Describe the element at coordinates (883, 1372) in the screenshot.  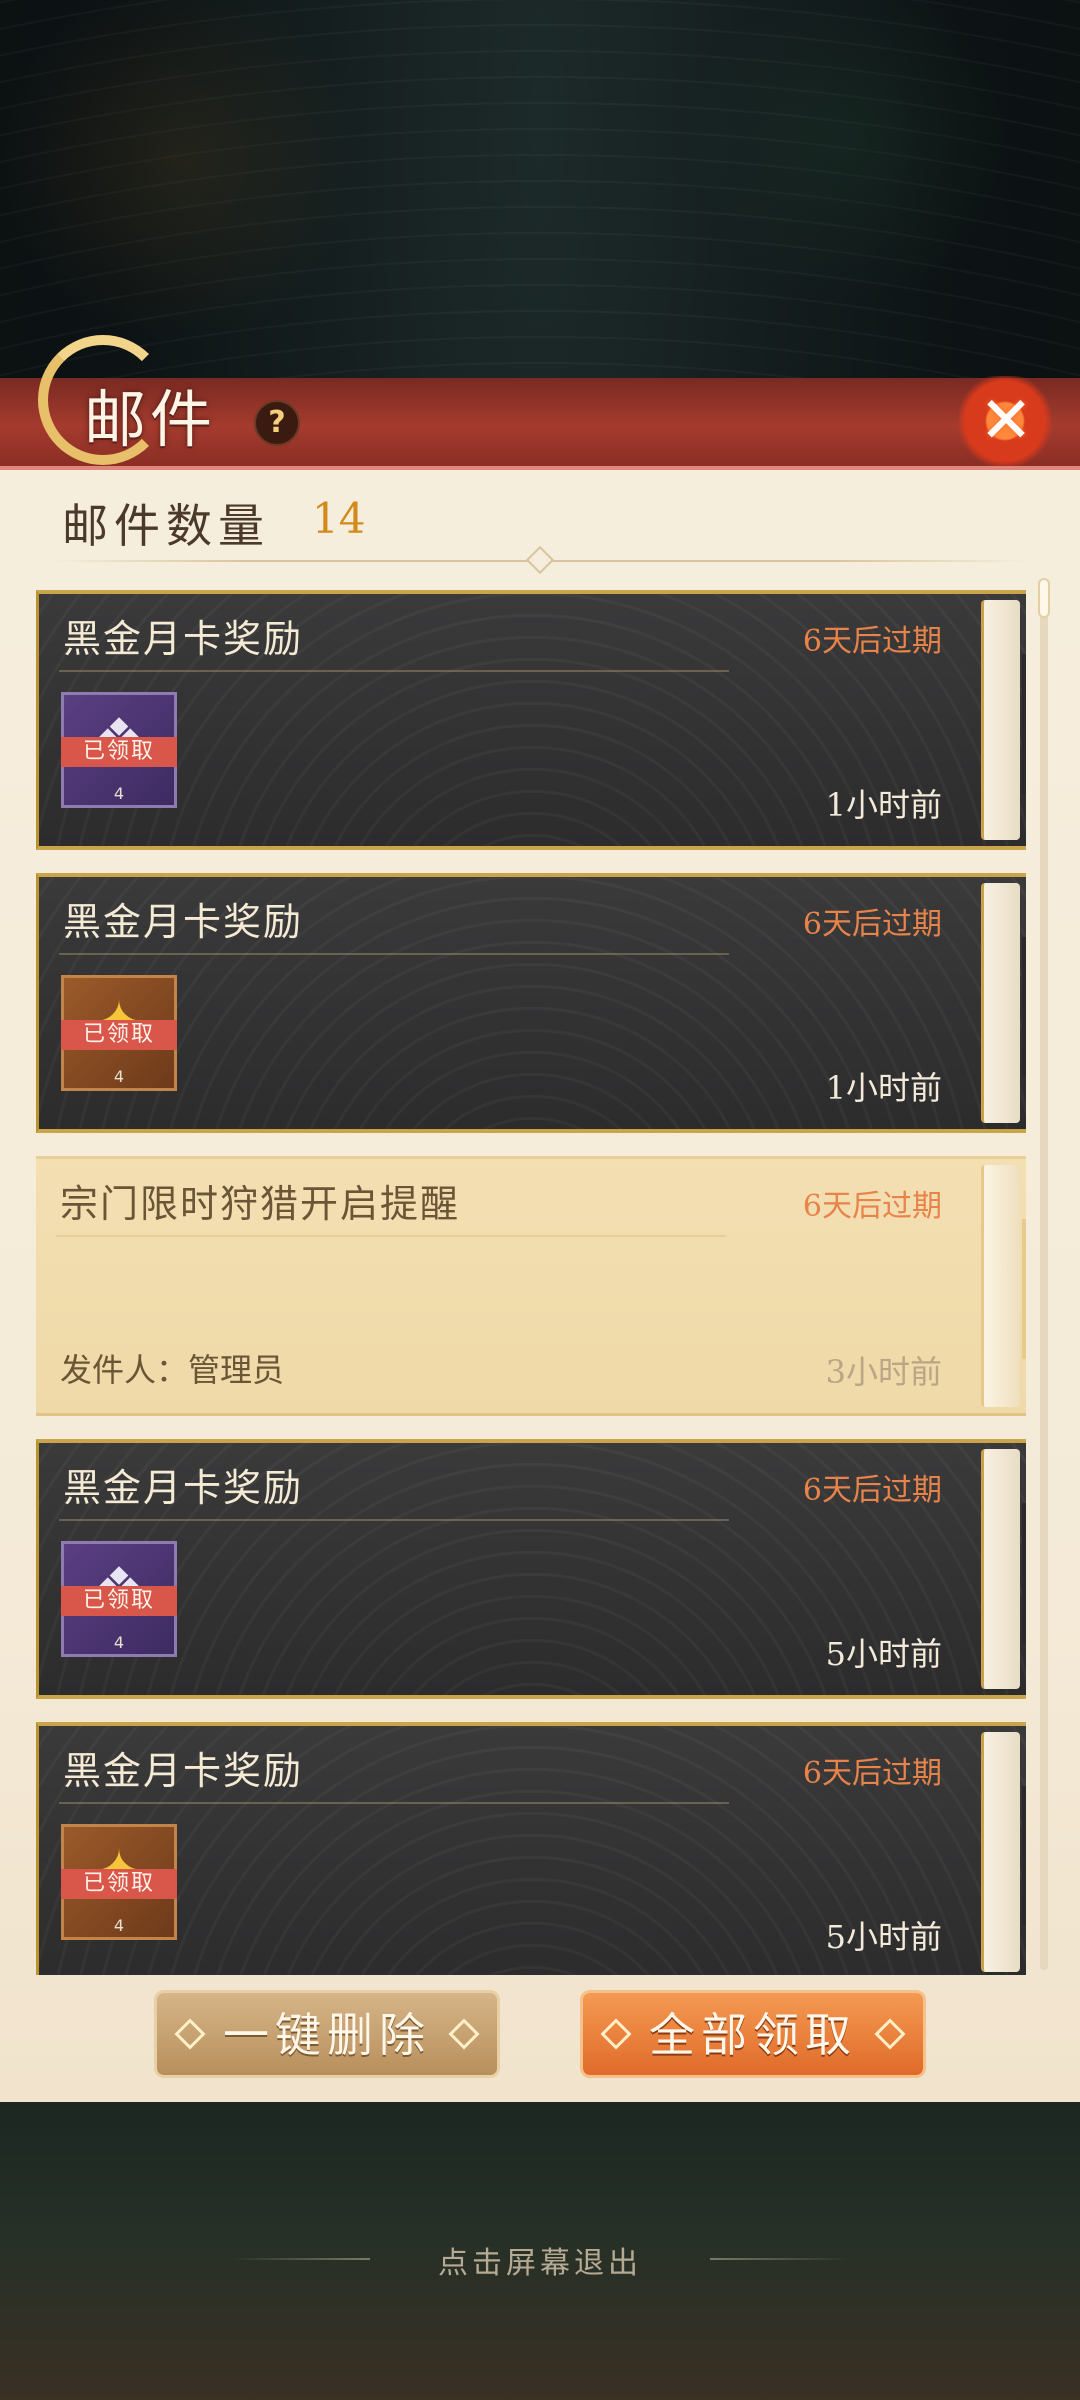
I see `mail-time: 3小时前` at that location.